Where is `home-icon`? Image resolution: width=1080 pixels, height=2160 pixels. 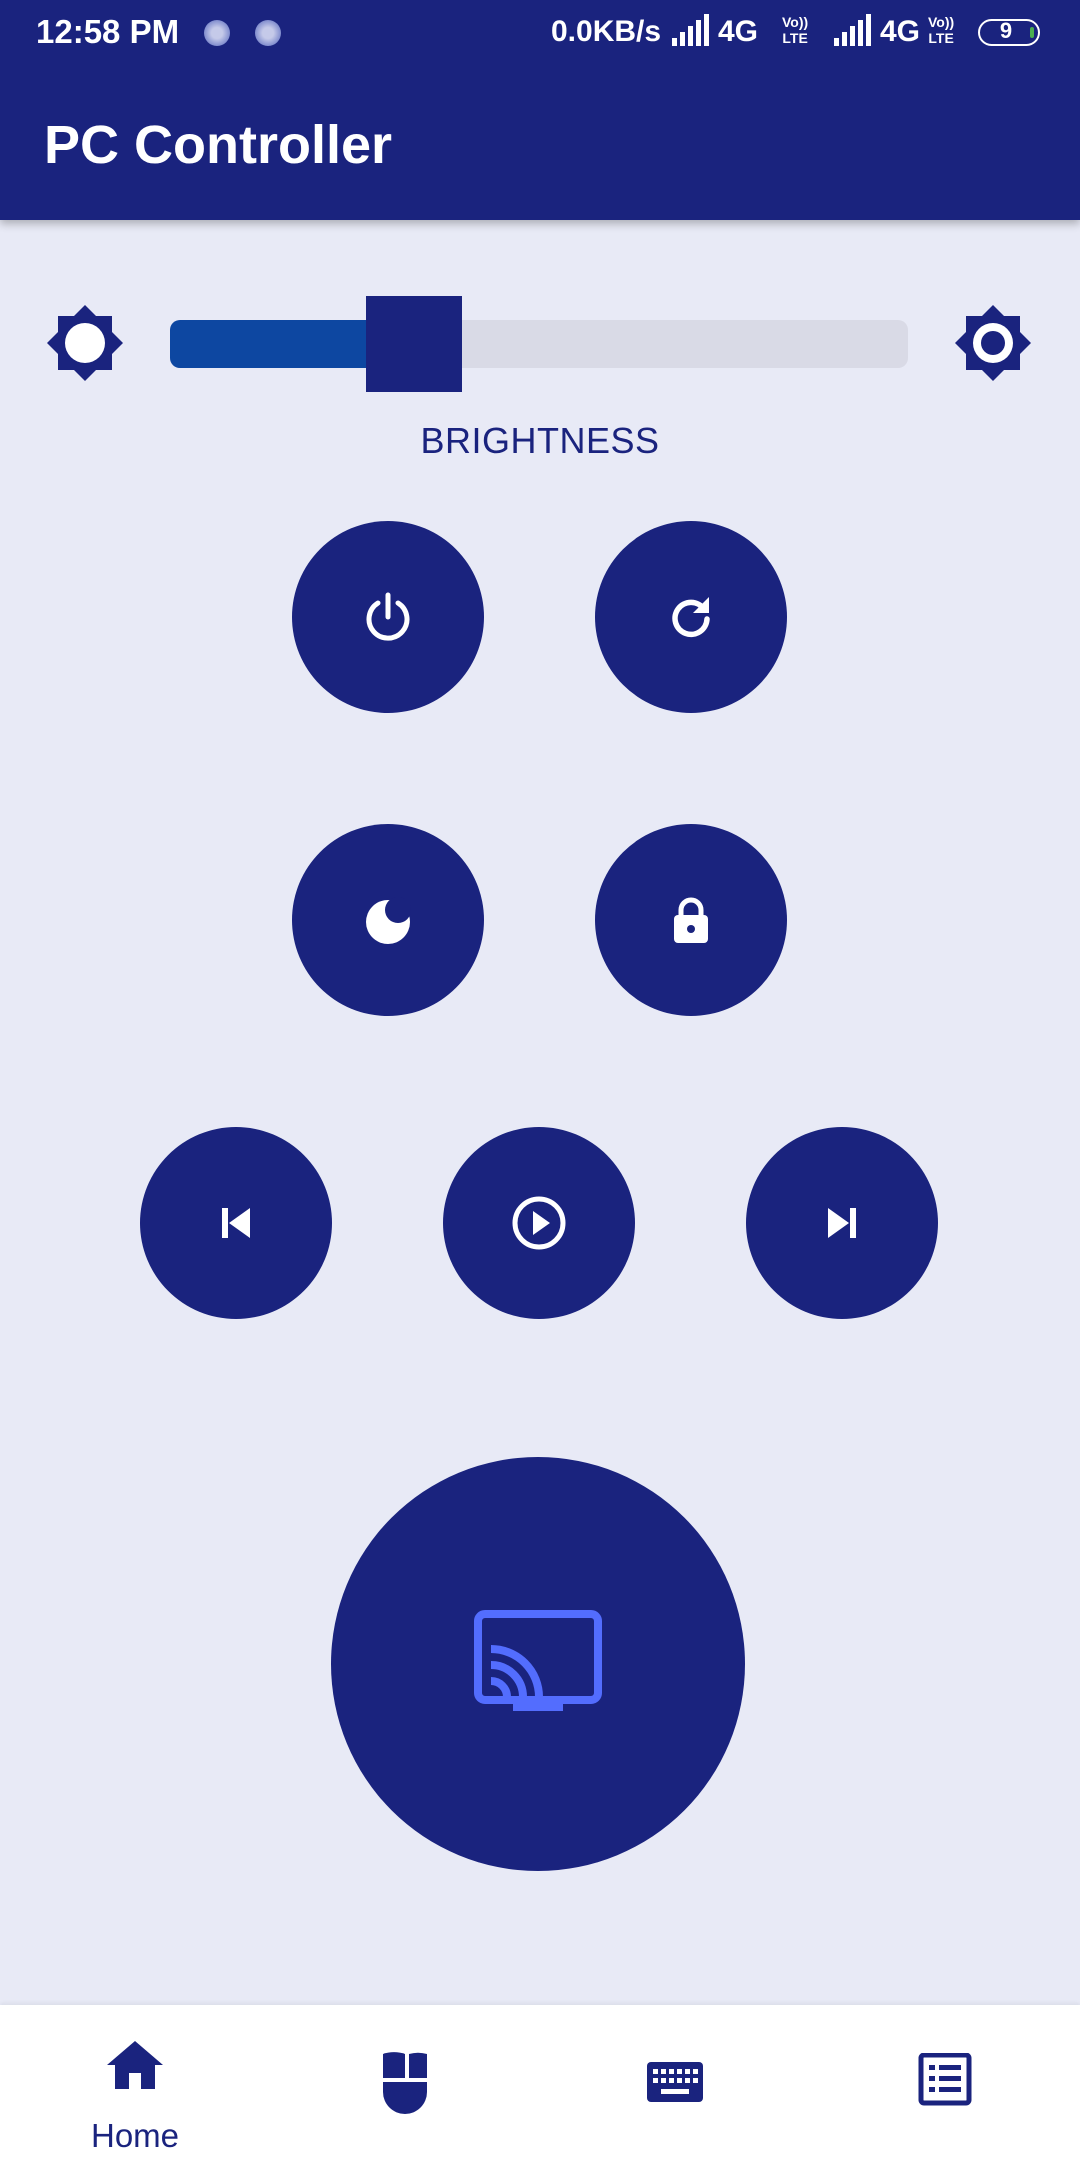
home-icon is located at coordinates (135, 2065).